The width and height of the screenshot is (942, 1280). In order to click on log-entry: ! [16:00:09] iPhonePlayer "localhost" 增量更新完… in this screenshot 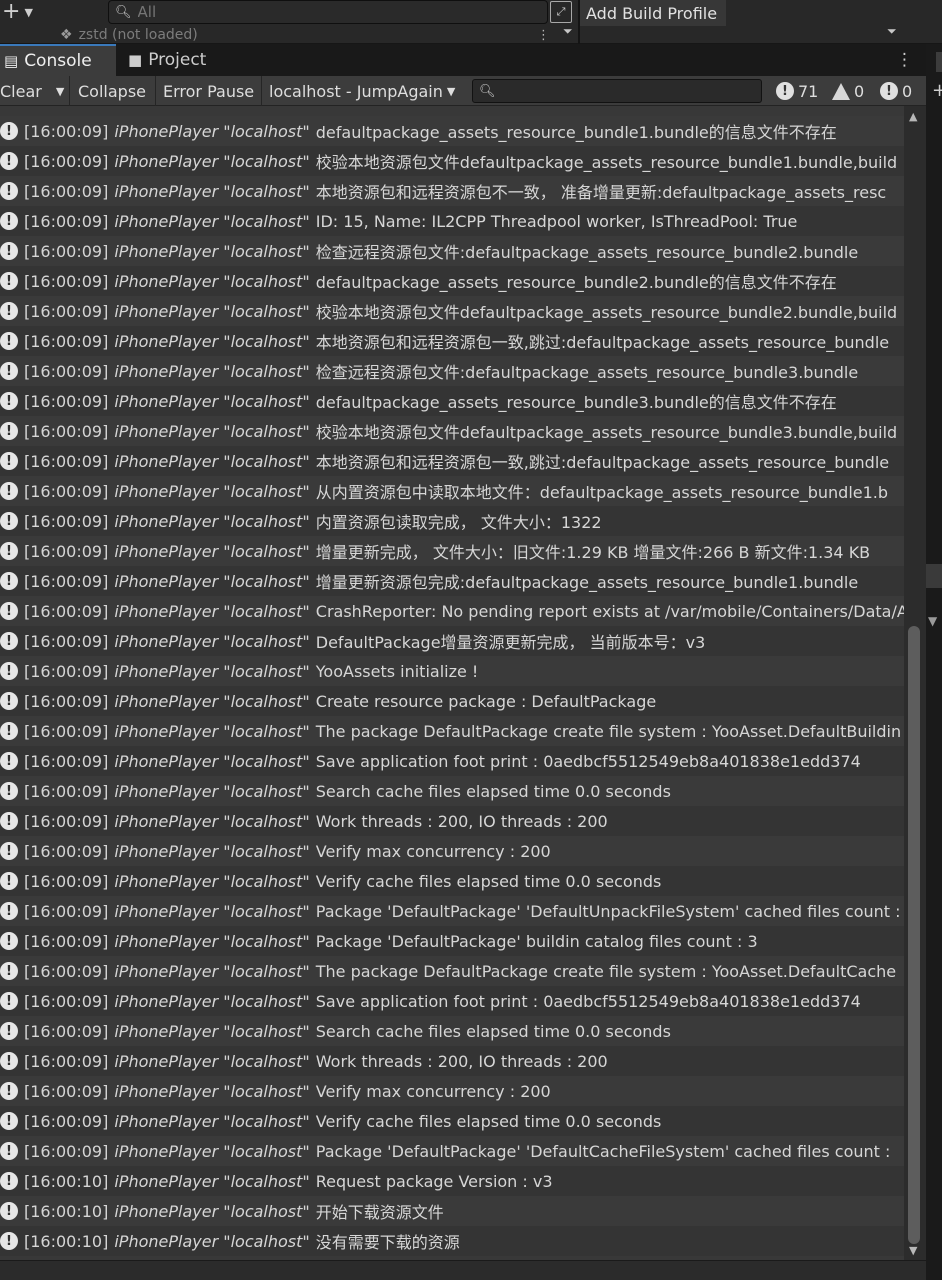, I will do `click(452, 551)`.